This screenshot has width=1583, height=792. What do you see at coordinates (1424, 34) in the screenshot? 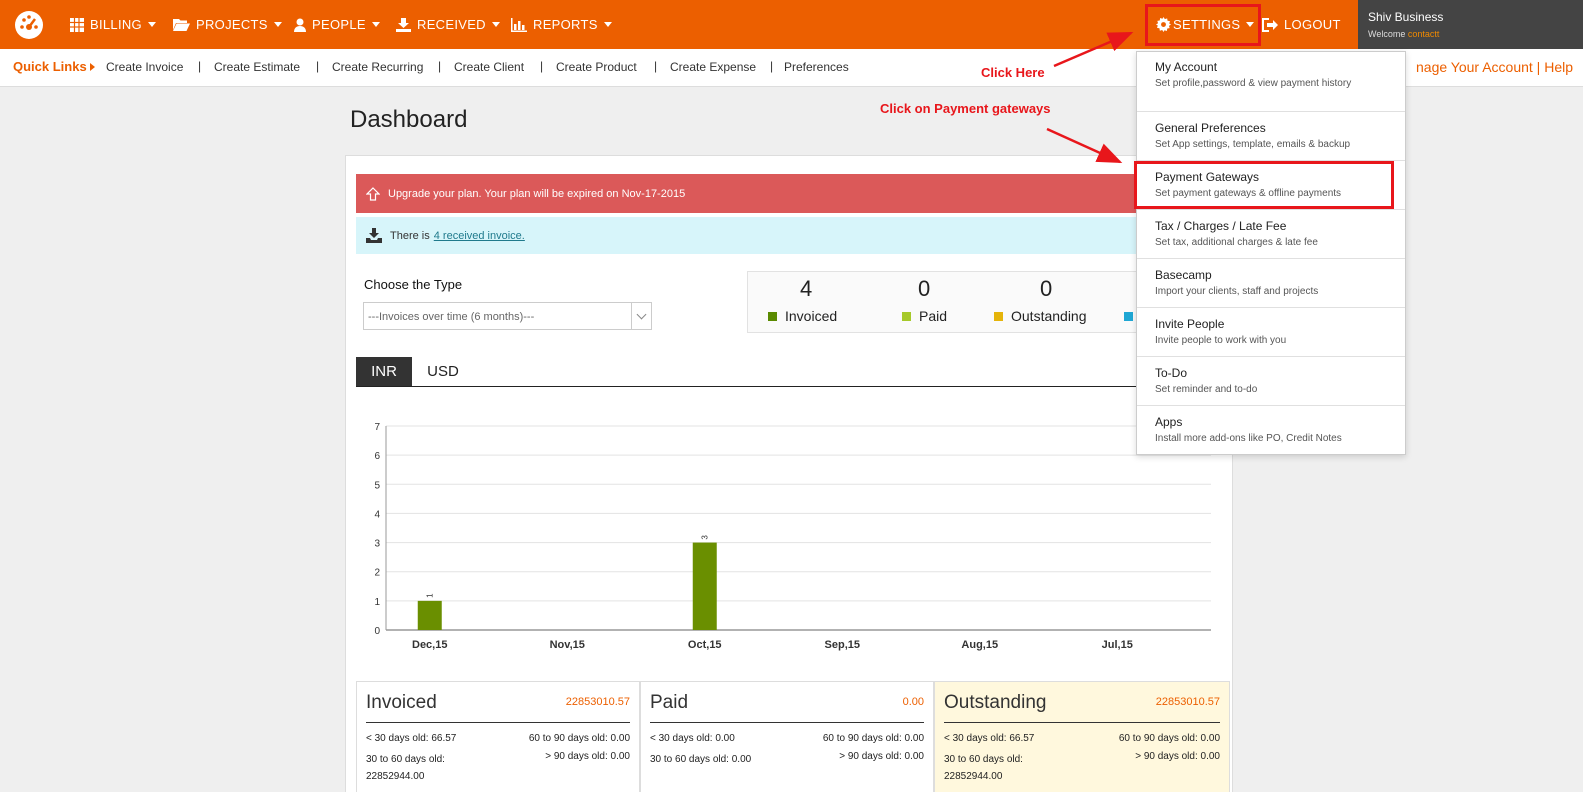
I see `username-link: contactt` at bounding box center [1424, 34].